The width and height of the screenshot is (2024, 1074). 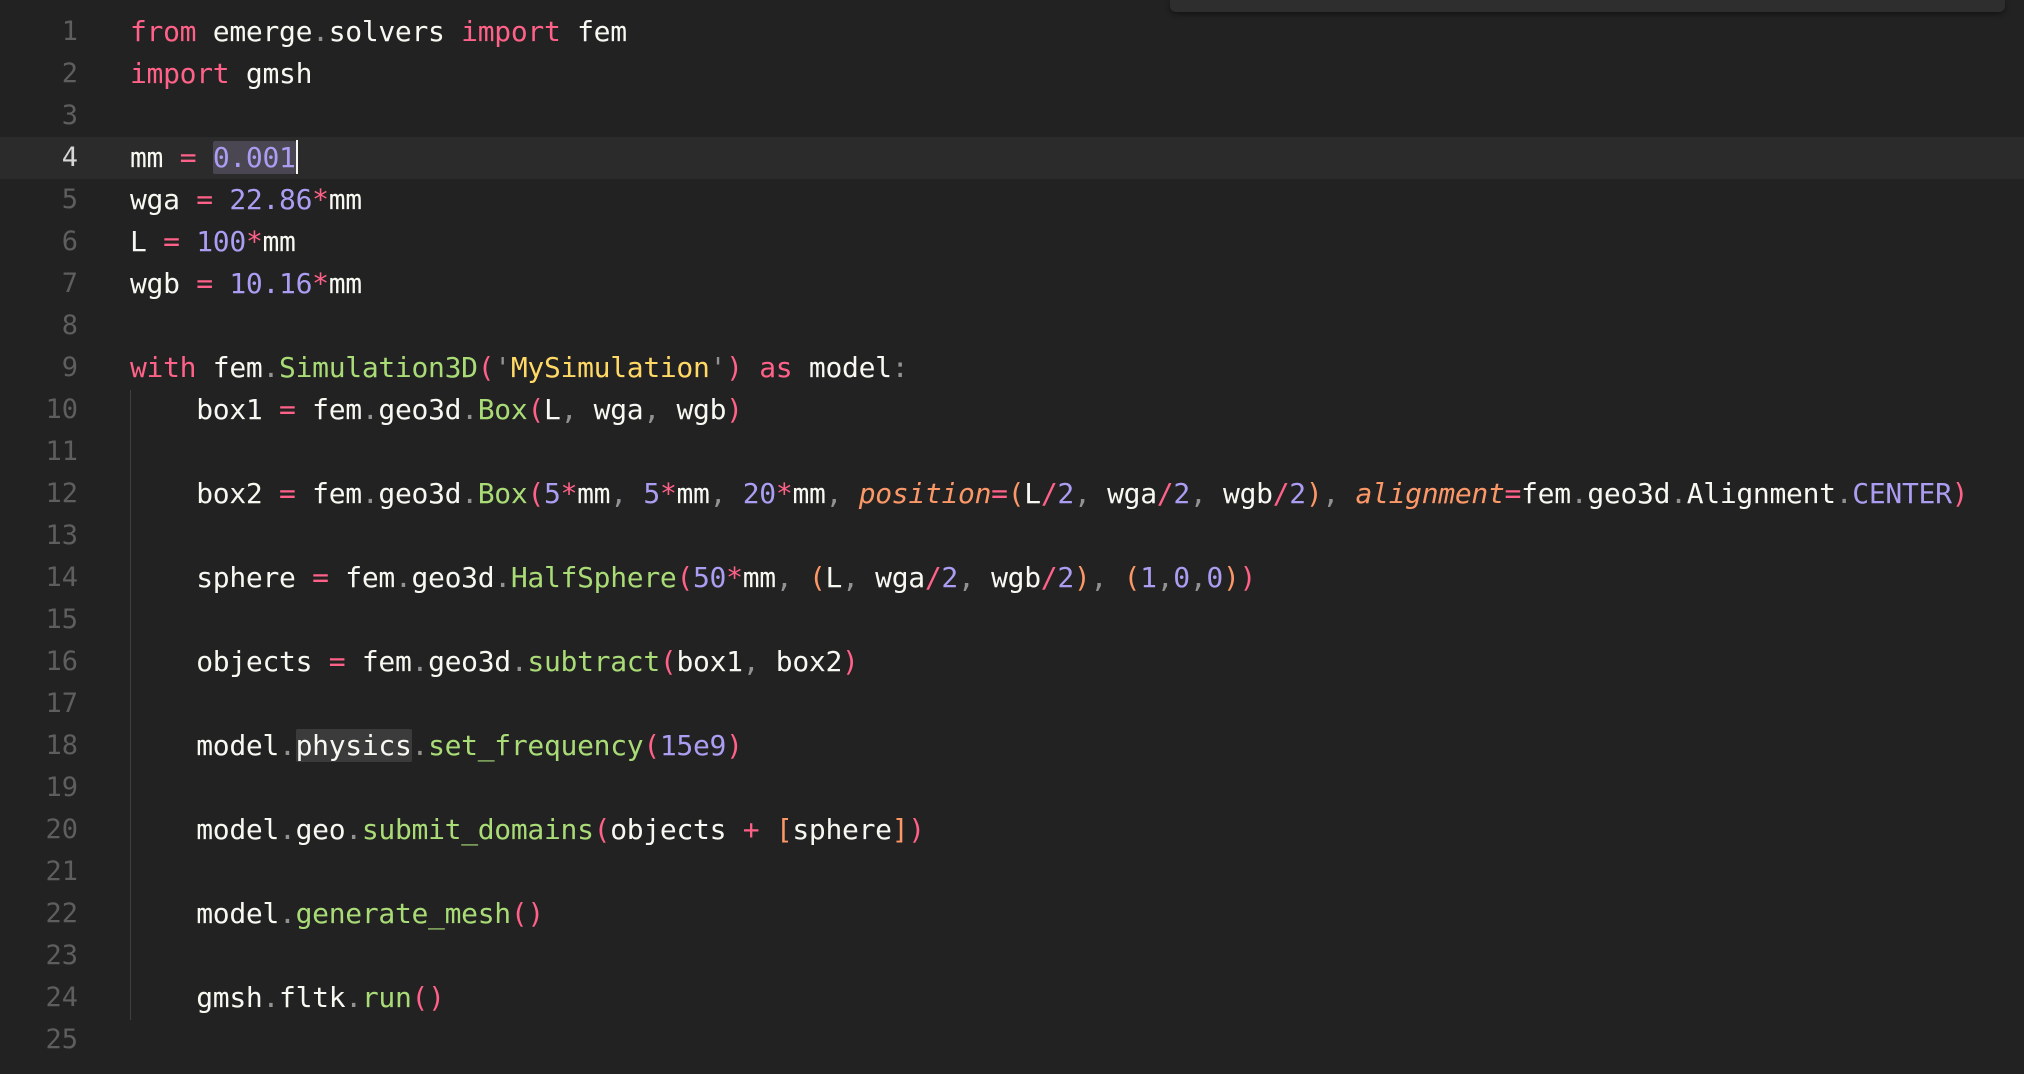 I want to click on code-line: 24 gmsh.fltk.run(), so click(x=1012, y=998).